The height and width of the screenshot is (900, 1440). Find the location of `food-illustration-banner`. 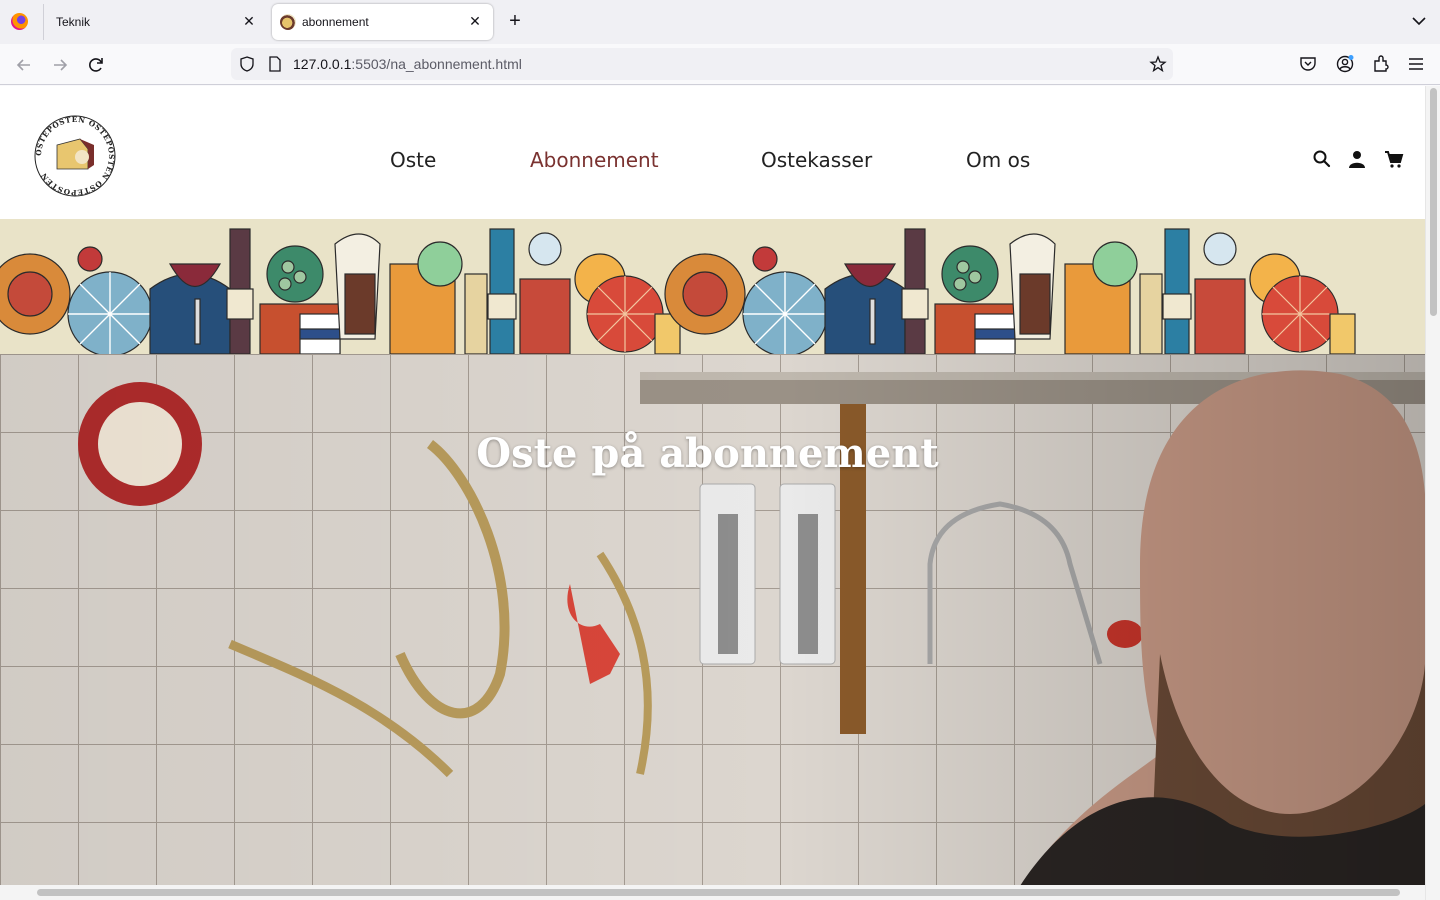

food-illustration-banner is located at coordinates (712, 286).